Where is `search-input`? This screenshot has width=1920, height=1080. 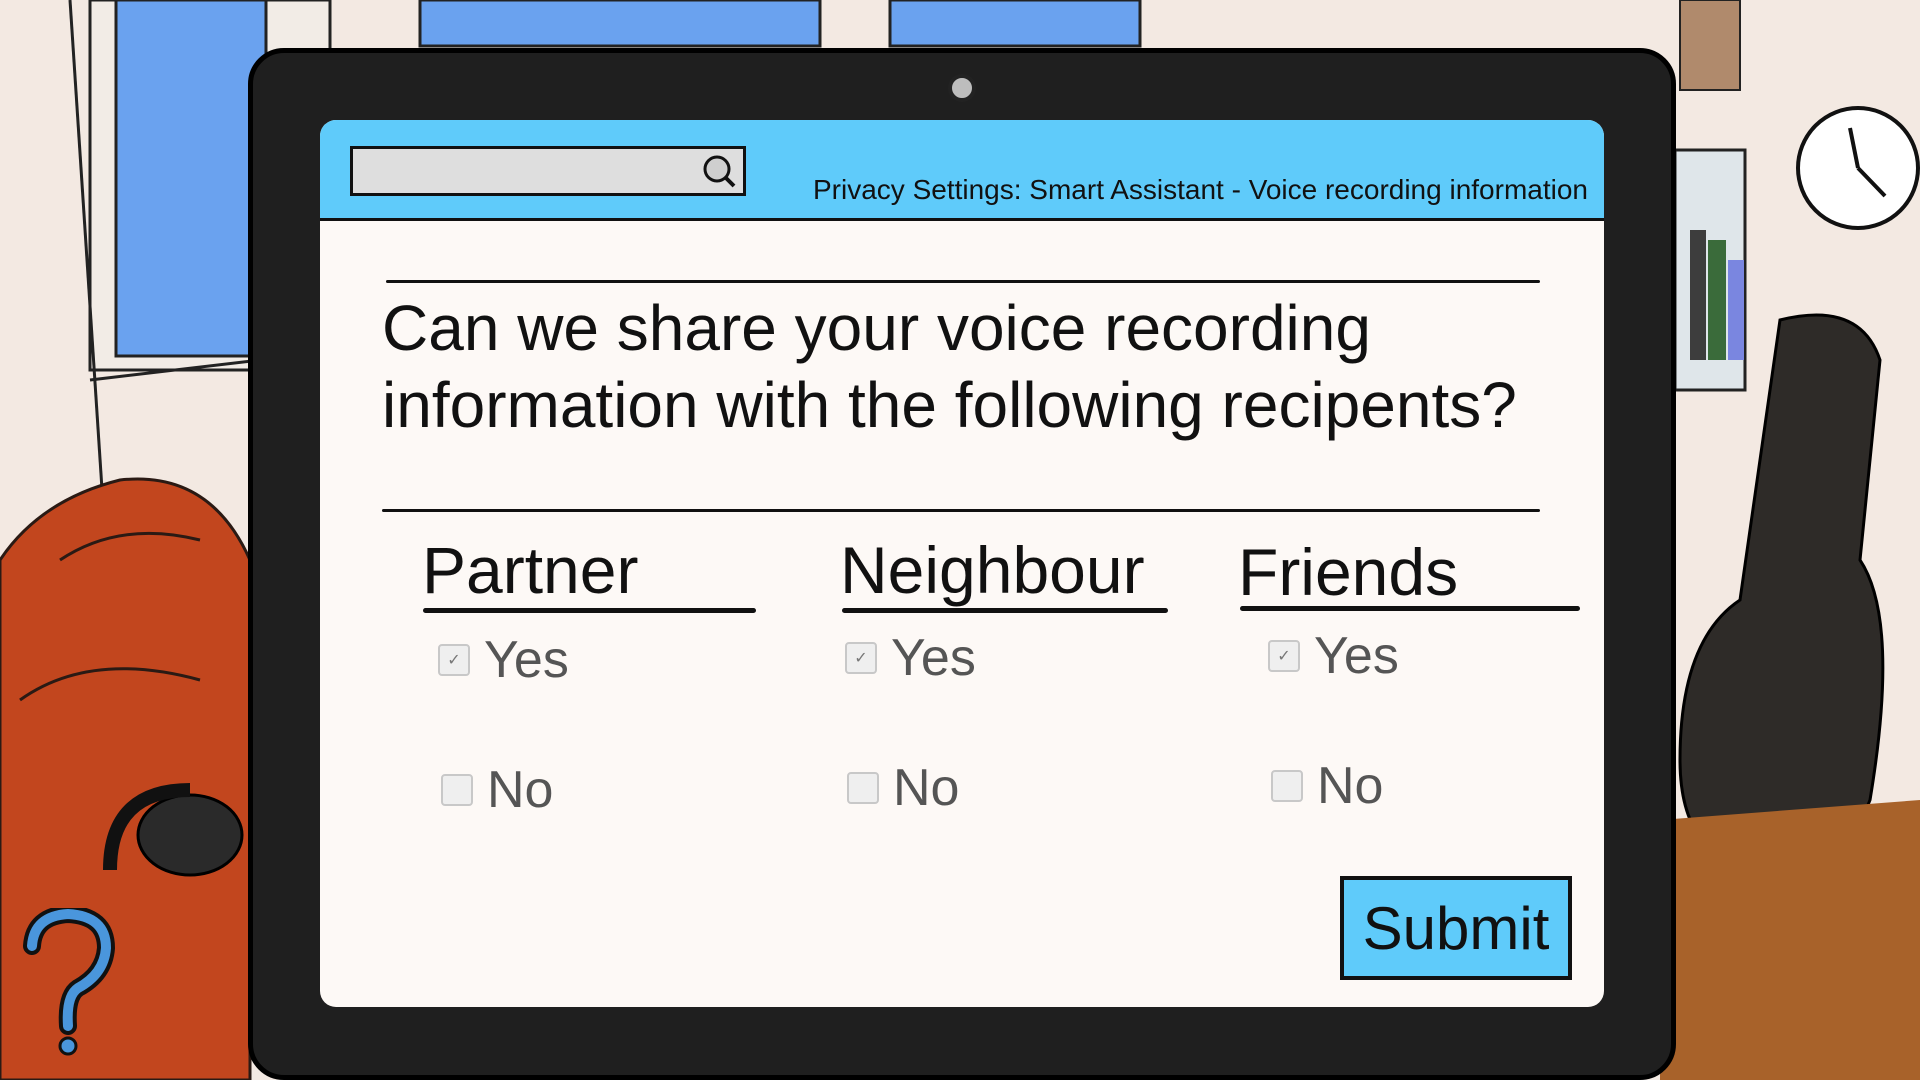 search-input is located at coordinates (548, 171).